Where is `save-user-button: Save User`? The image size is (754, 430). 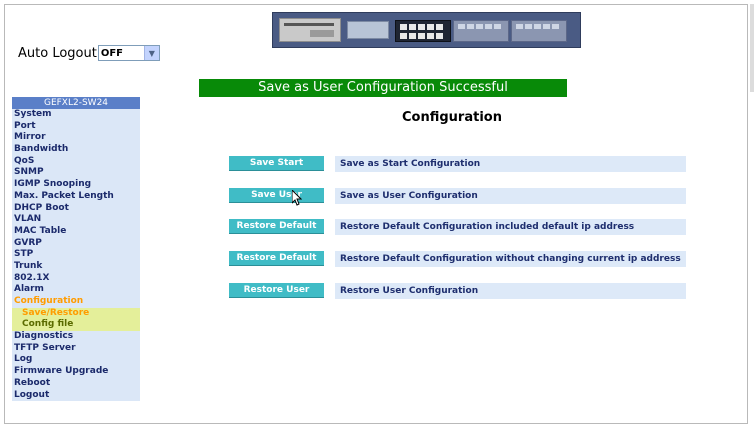
save-user-button: Save User is located at coordinates (276, 195).